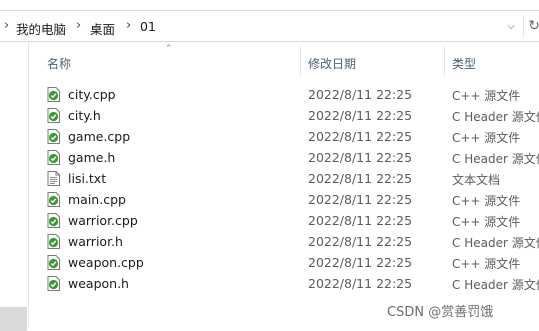  What do you see at coordinates (95, 241) in the screenshot?
I see `file-name: warrior.h` at bounding box center [95, 241].